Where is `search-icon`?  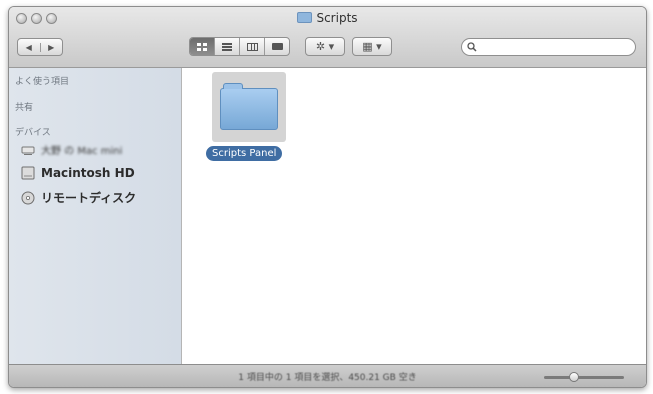
search-icon is located at coordinates (472, 47).